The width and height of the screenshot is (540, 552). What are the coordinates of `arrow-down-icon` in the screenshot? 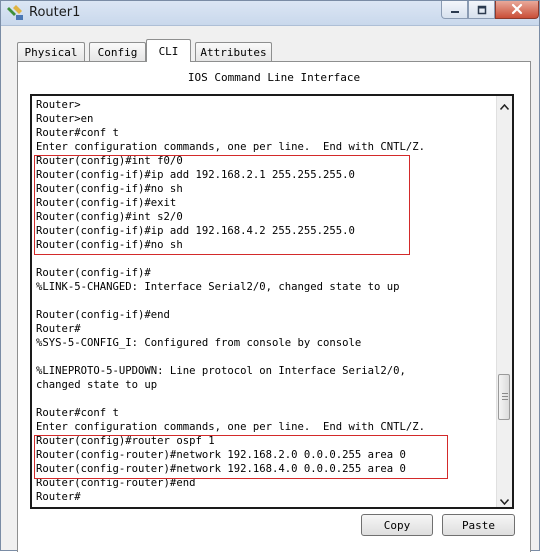 It's located at (504, 499).